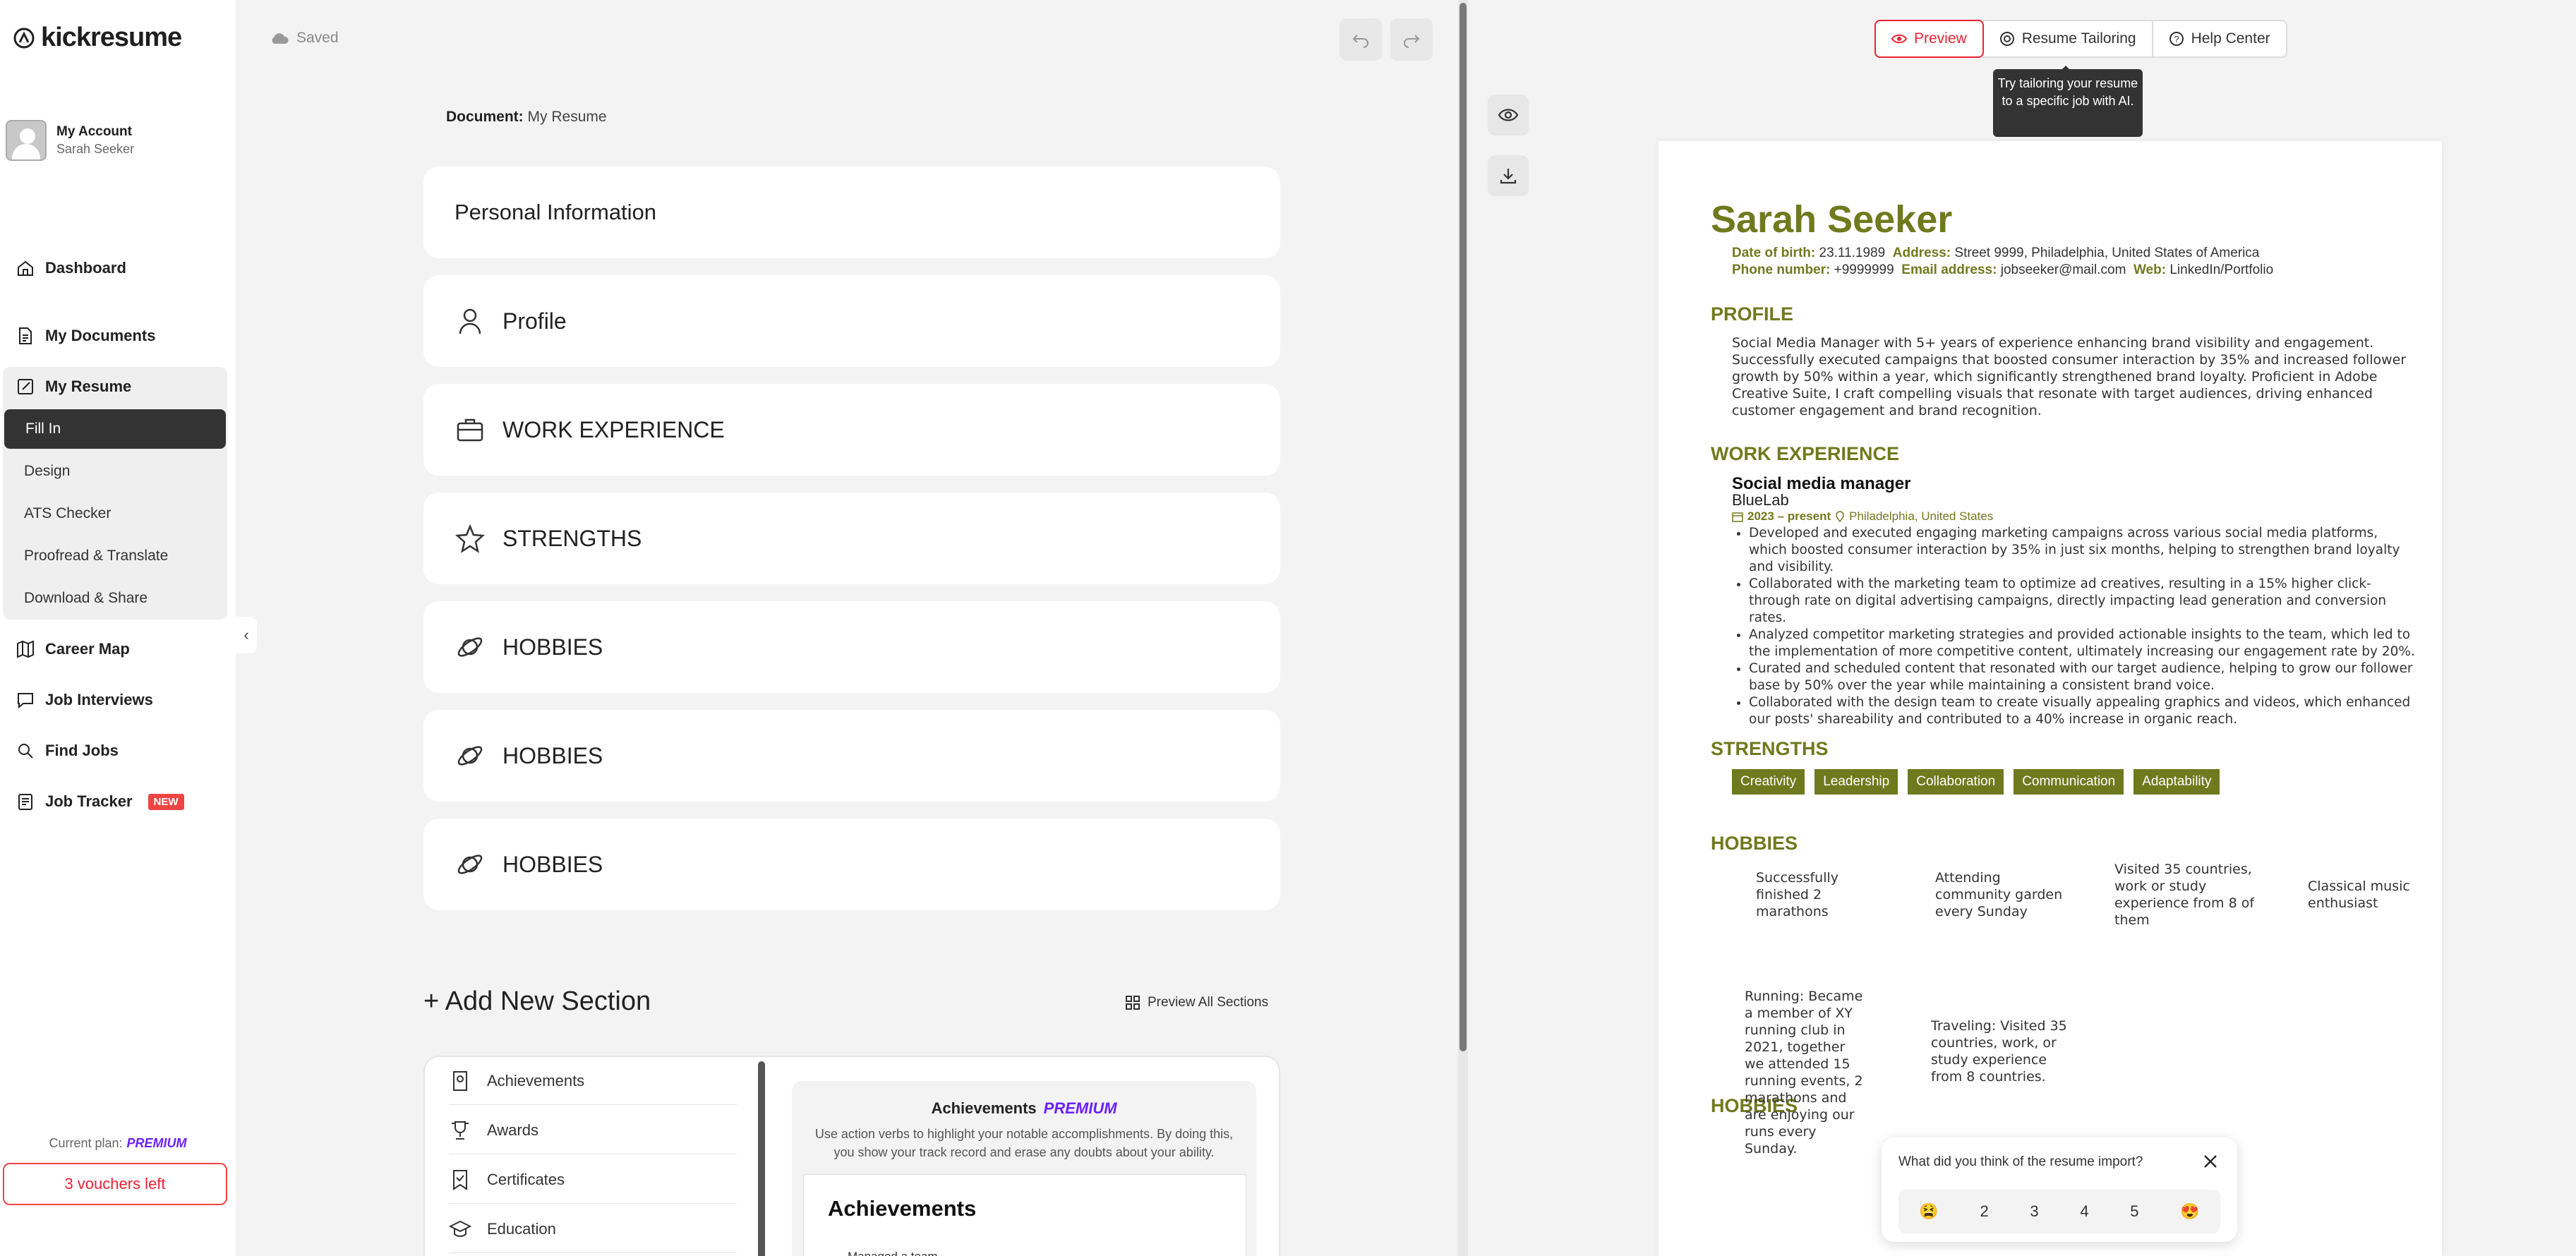 The image size is (2576, 1256). What do you see at coordinates (25, 335) in the screenshot?
I see `document-icon` at bounding box center [25, 335].